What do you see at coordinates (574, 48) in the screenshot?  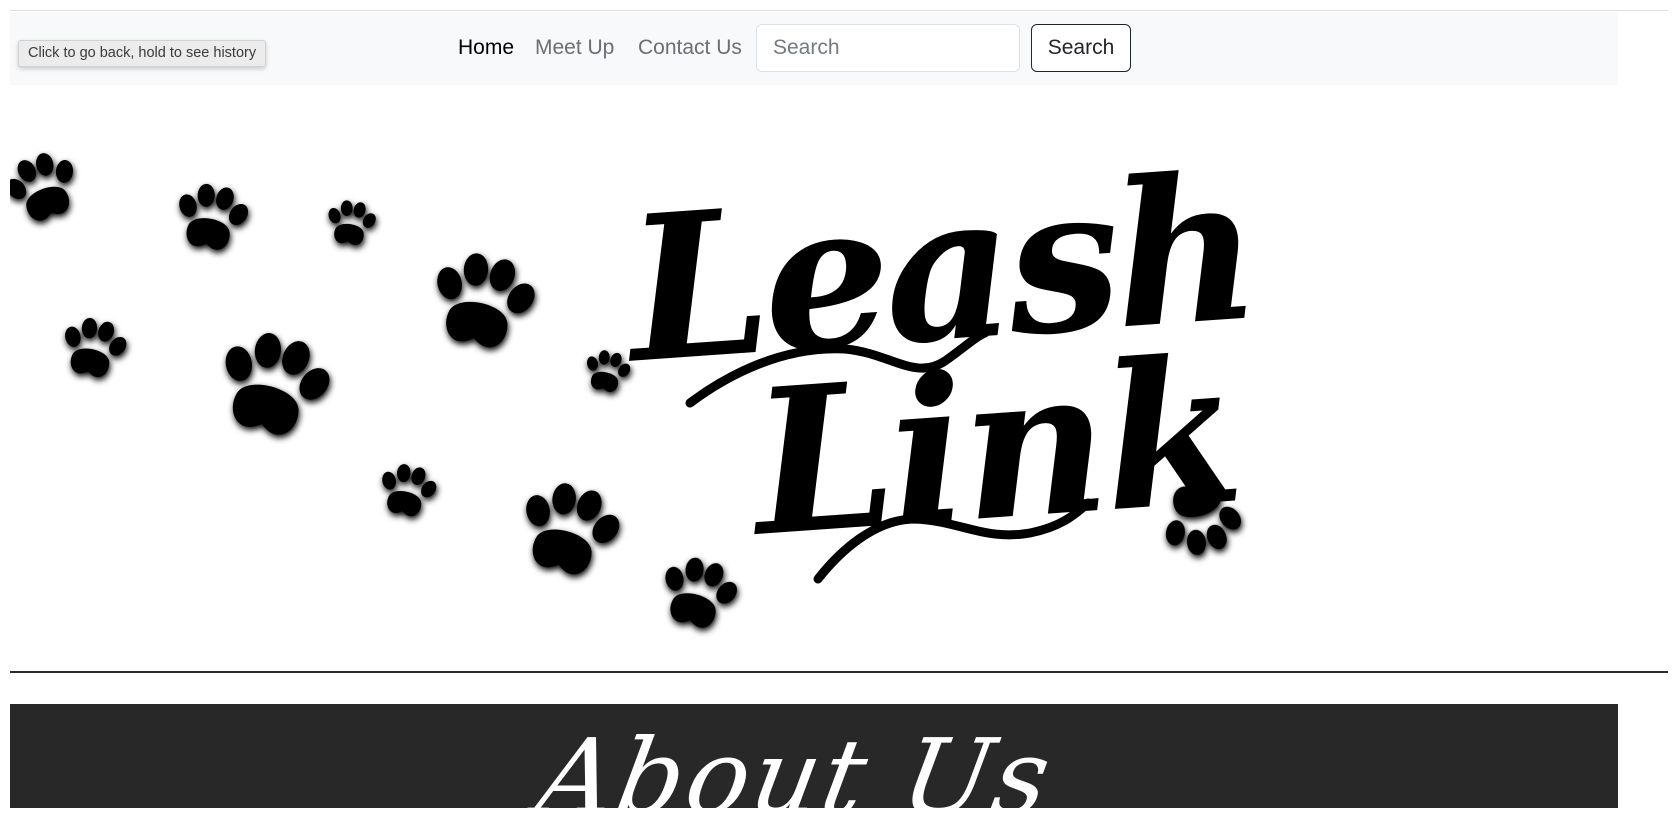 I see `nav-link-meet-up: Meet Up` at bounding box center [574, 48].